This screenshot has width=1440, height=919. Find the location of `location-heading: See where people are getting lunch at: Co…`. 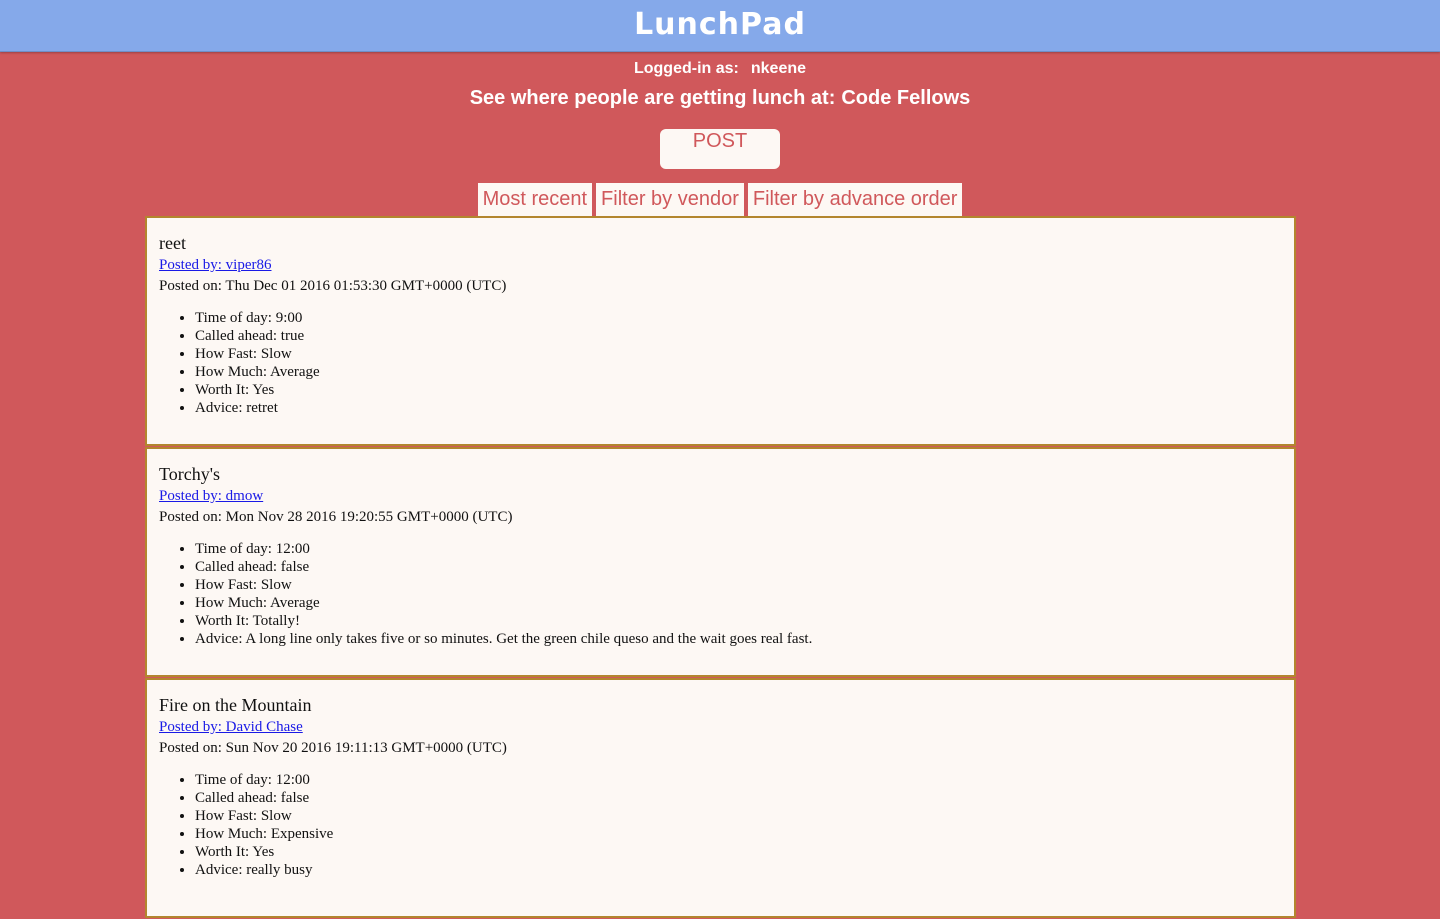

location-heading: See where people are getting lunch at: Co… is located at coordinates (720, 98).